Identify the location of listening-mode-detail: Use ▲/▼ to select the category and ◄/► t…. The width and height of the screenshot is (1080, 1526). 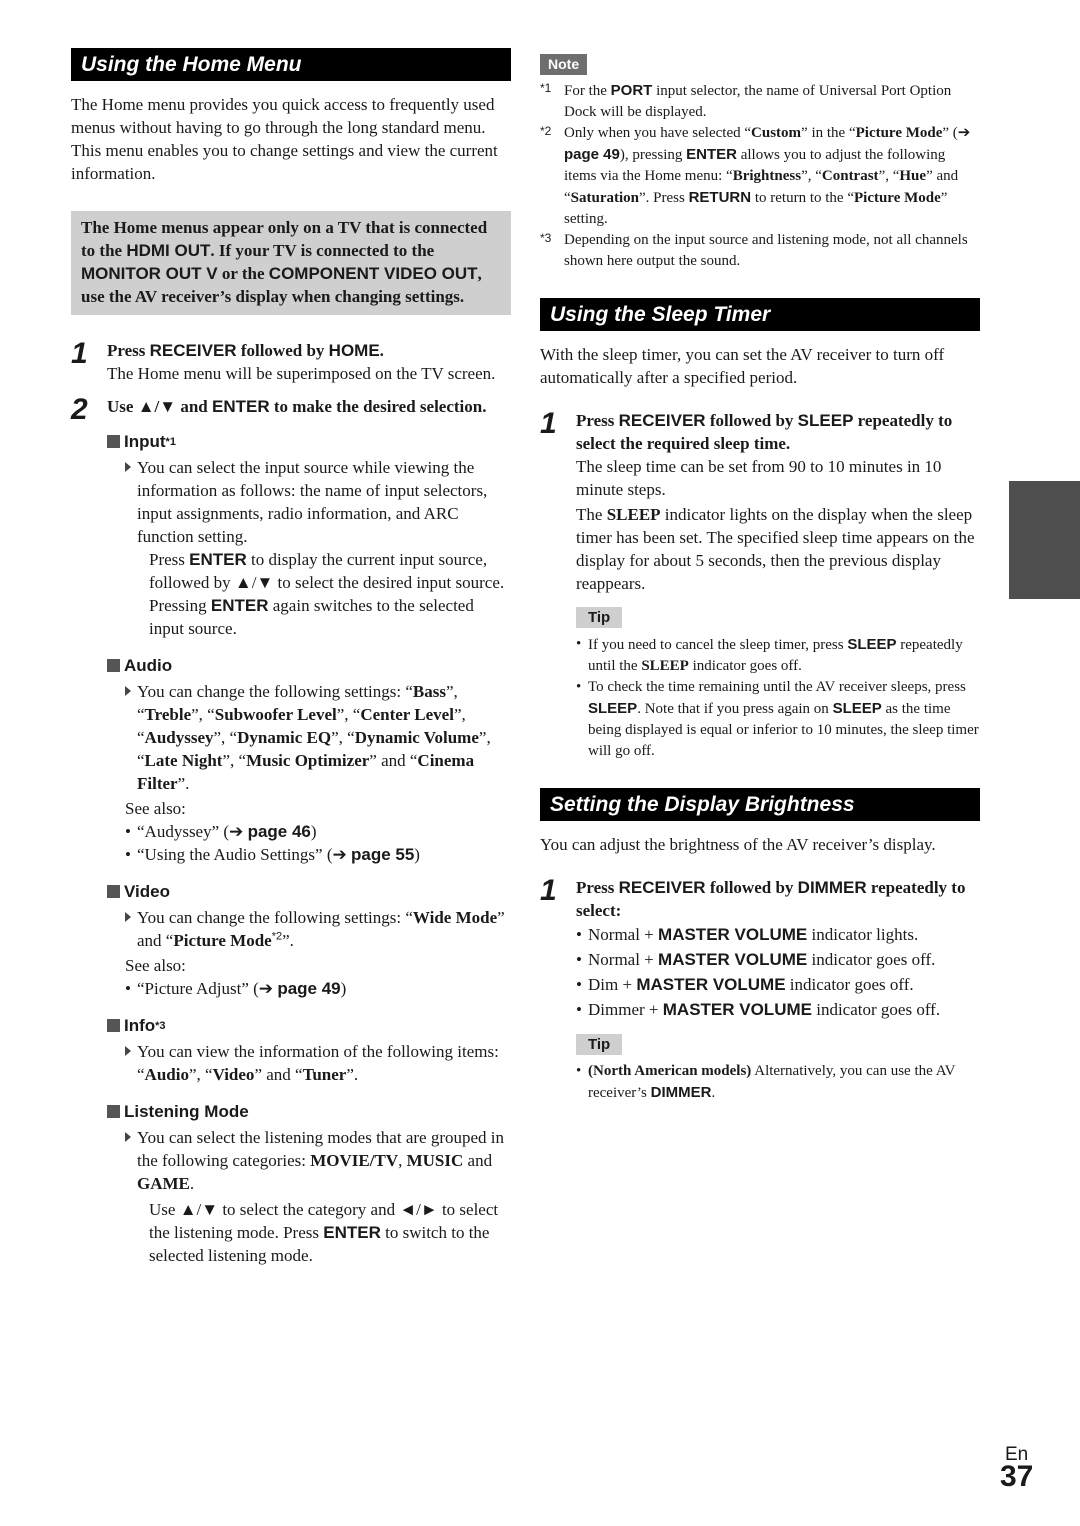
(324, 1232).